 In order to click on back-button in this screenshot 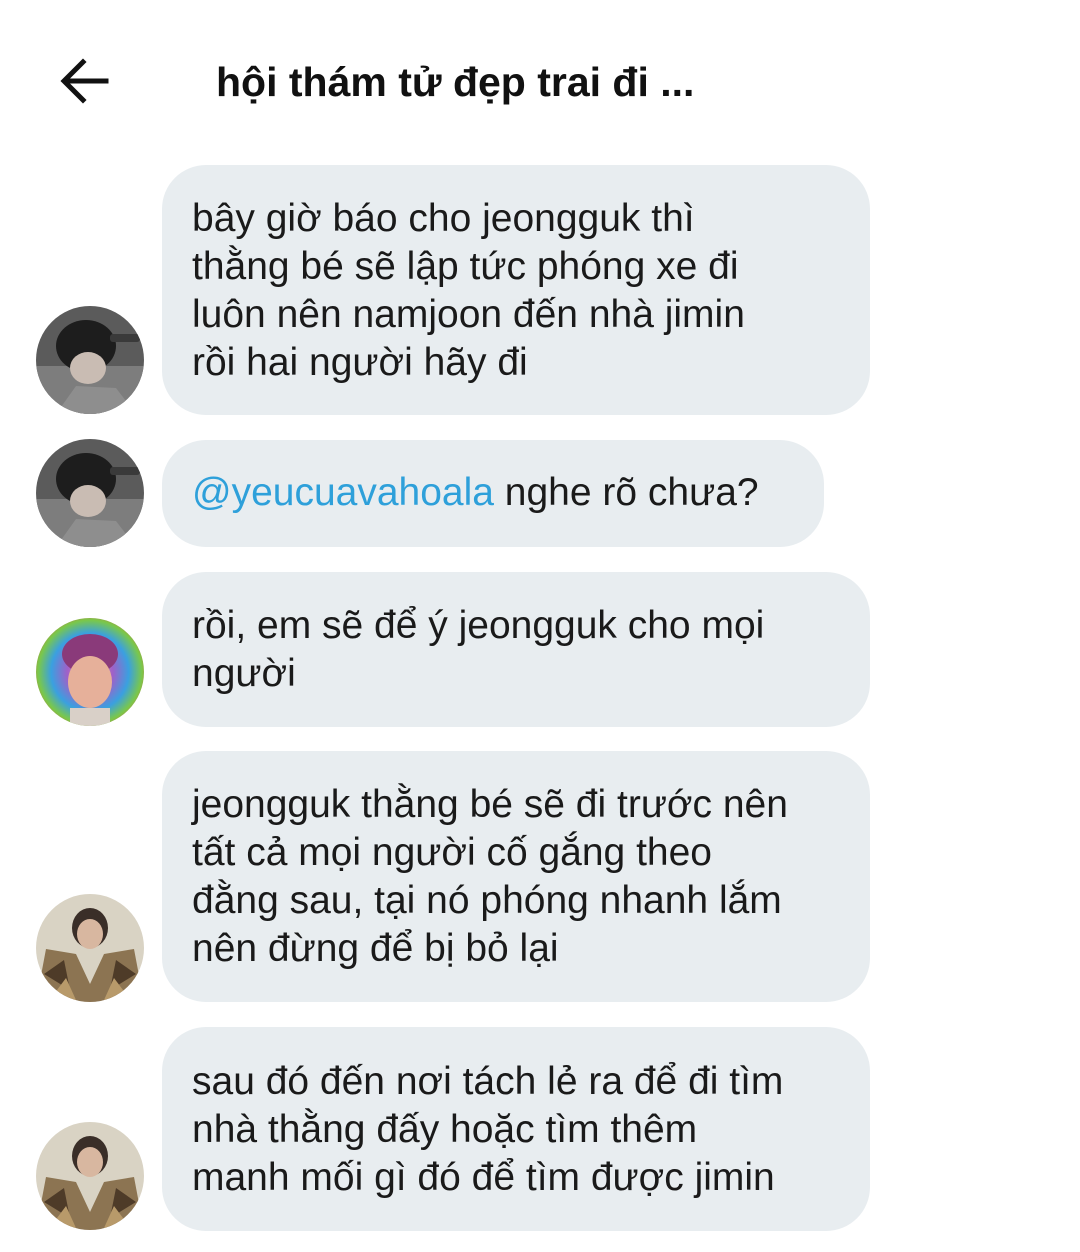, I will do `click(84, 80)`.